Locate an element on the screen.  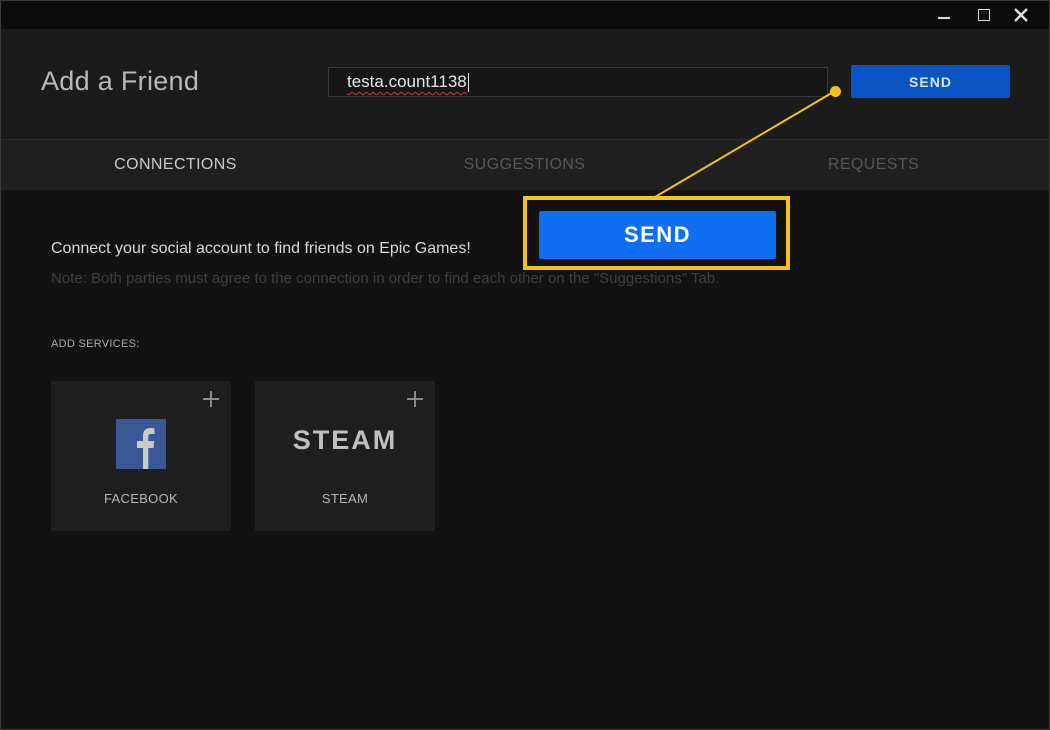
steam-logo: STEAM is located at coordinates (345, 440).